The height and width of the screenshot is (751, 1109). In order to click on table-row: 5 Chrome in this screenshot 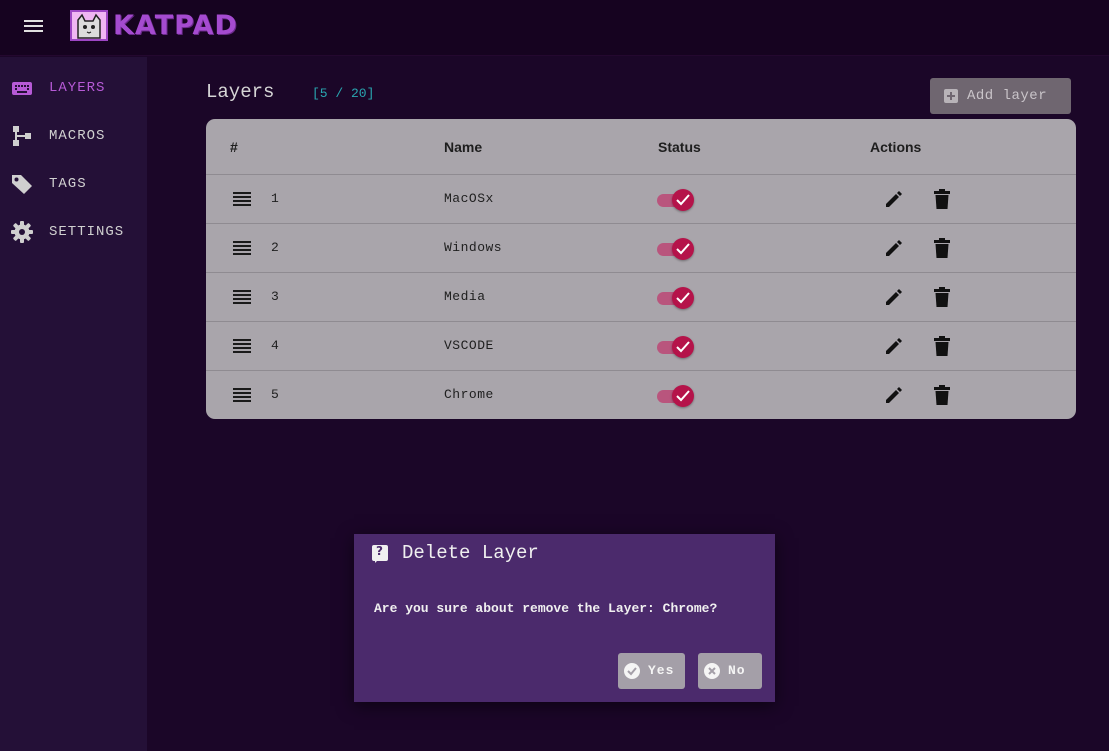, I will do `click(641, 394)`.